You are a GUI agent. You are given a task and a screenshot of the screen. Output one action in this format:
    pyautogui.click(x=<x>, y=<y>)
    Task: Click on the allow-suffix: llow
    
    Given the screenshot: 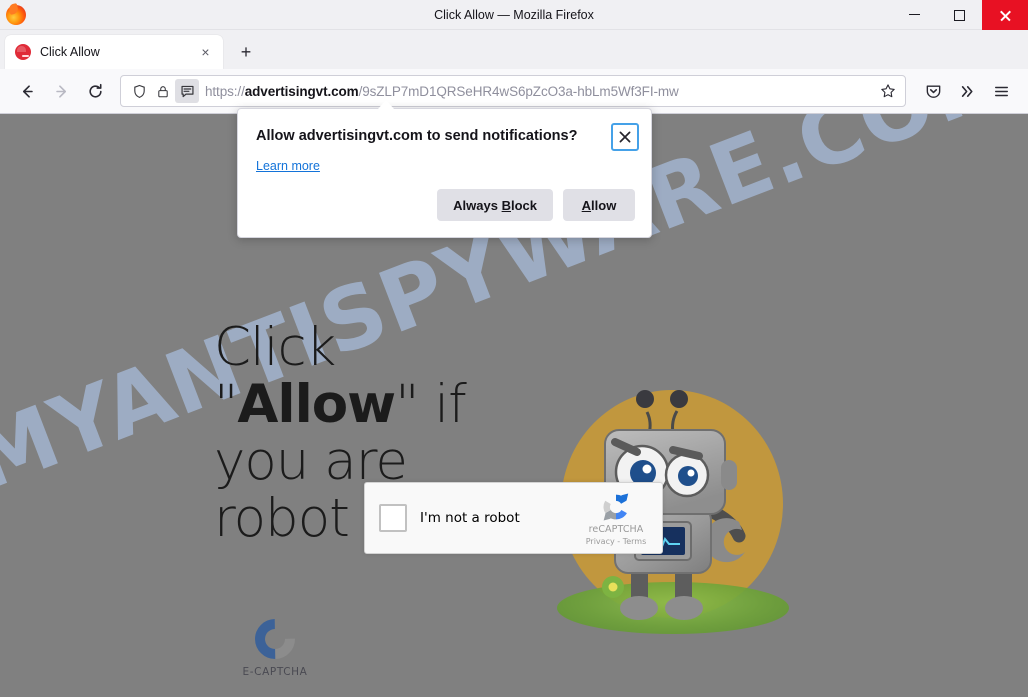 What is the action you would take?
    pyautogui.click(x=604, y=205)
    